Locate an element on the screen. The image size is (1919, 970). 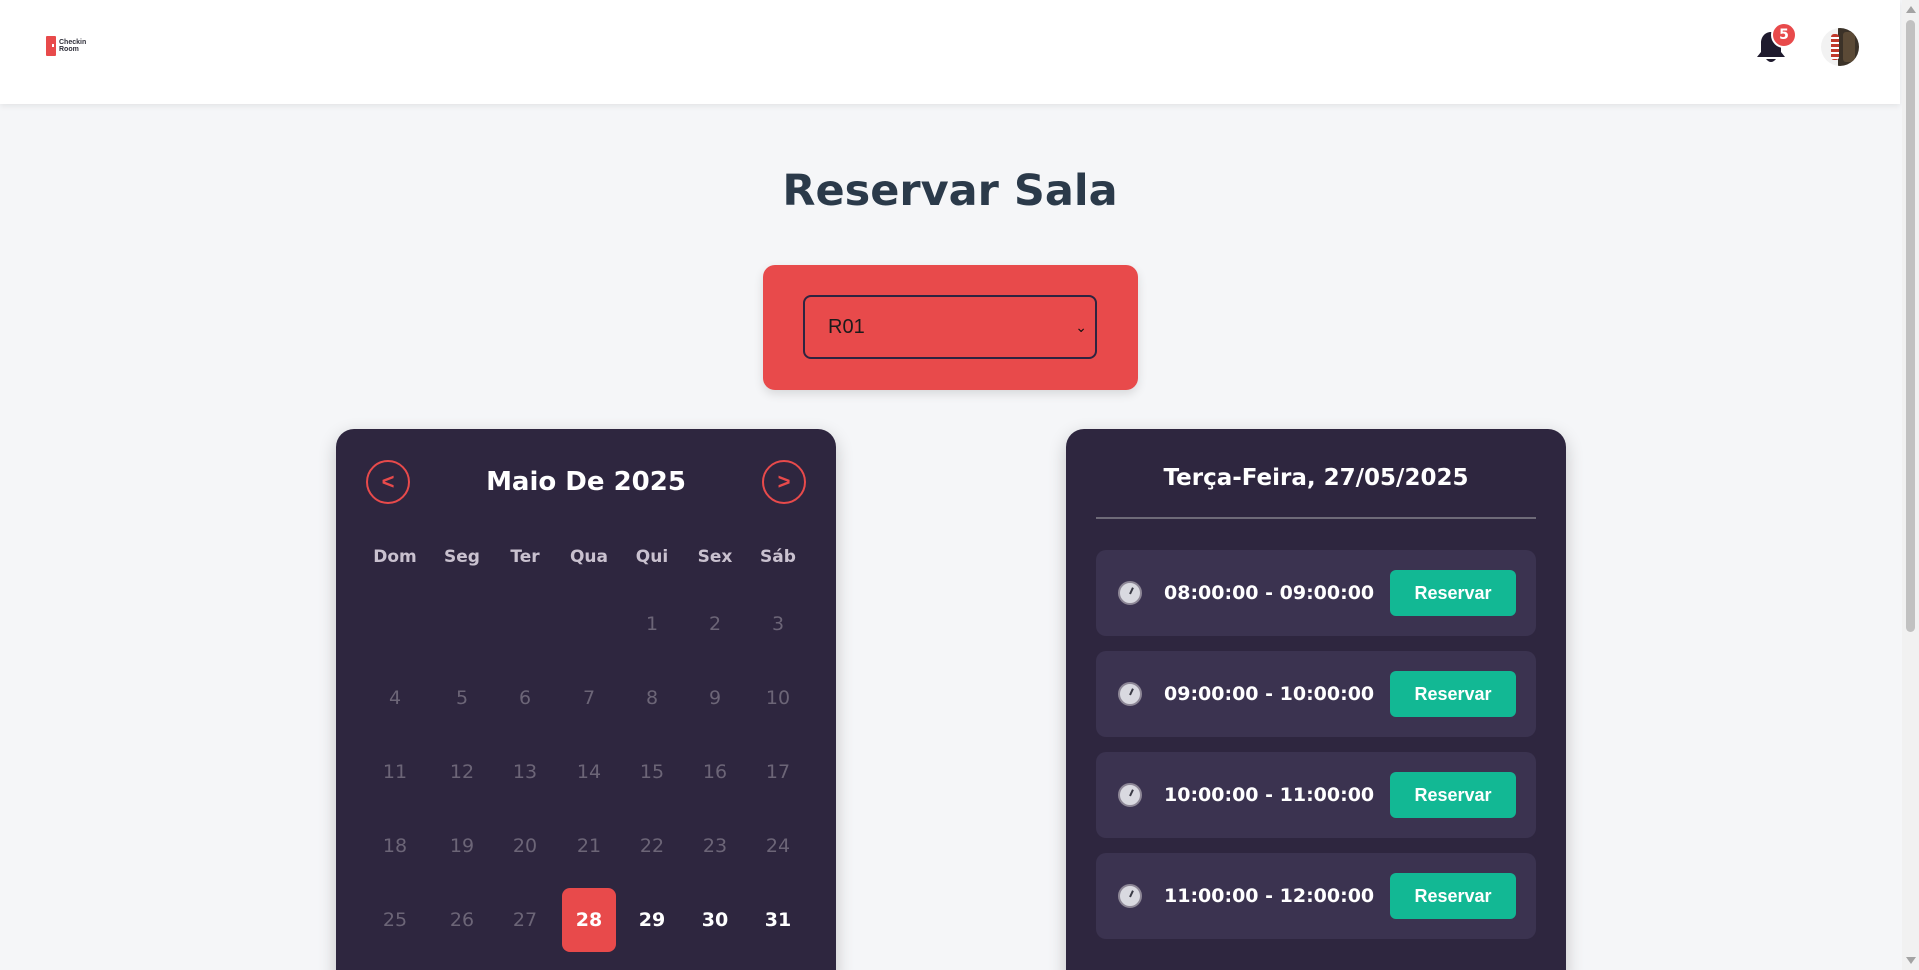
scroll-down-arrow-icon is located at coordinates (1911, 960).